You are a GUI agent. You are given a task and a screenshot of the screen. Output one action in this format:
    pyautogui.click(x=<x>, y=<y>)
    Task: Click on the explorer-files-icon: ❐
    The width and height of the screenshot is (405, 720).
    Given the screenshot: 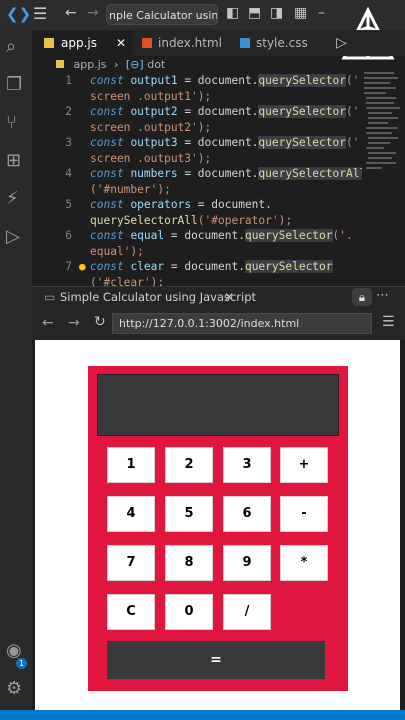 What is the action you would take?
    pyautogui.click(x=14, y=85)
    